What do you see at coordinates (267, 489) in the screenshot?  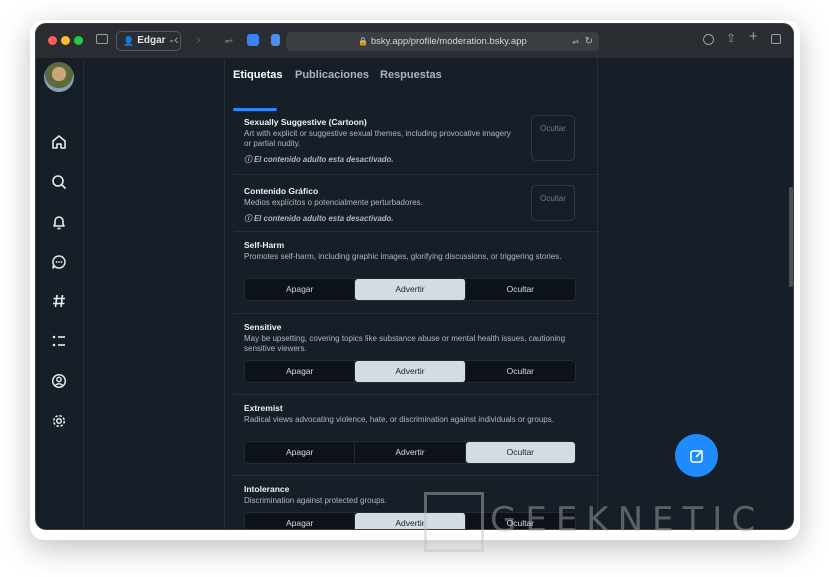 I see `label-title: Intolerance` at bounding box center [267, 489].